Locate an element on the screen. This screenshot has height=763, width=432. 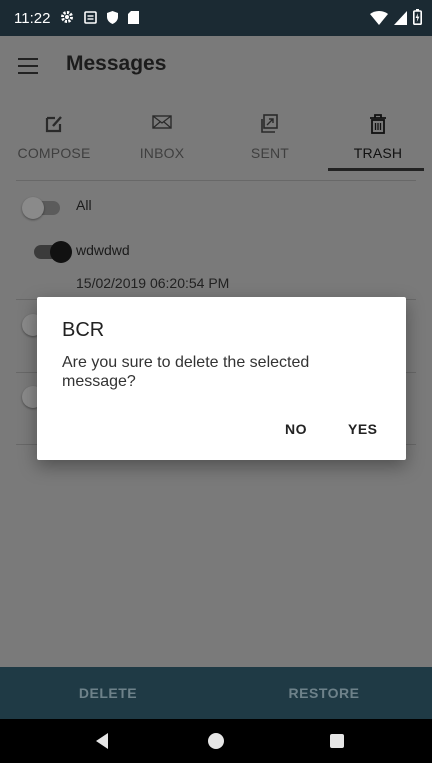
system-nav-bar is located at coordinates (216, 741).